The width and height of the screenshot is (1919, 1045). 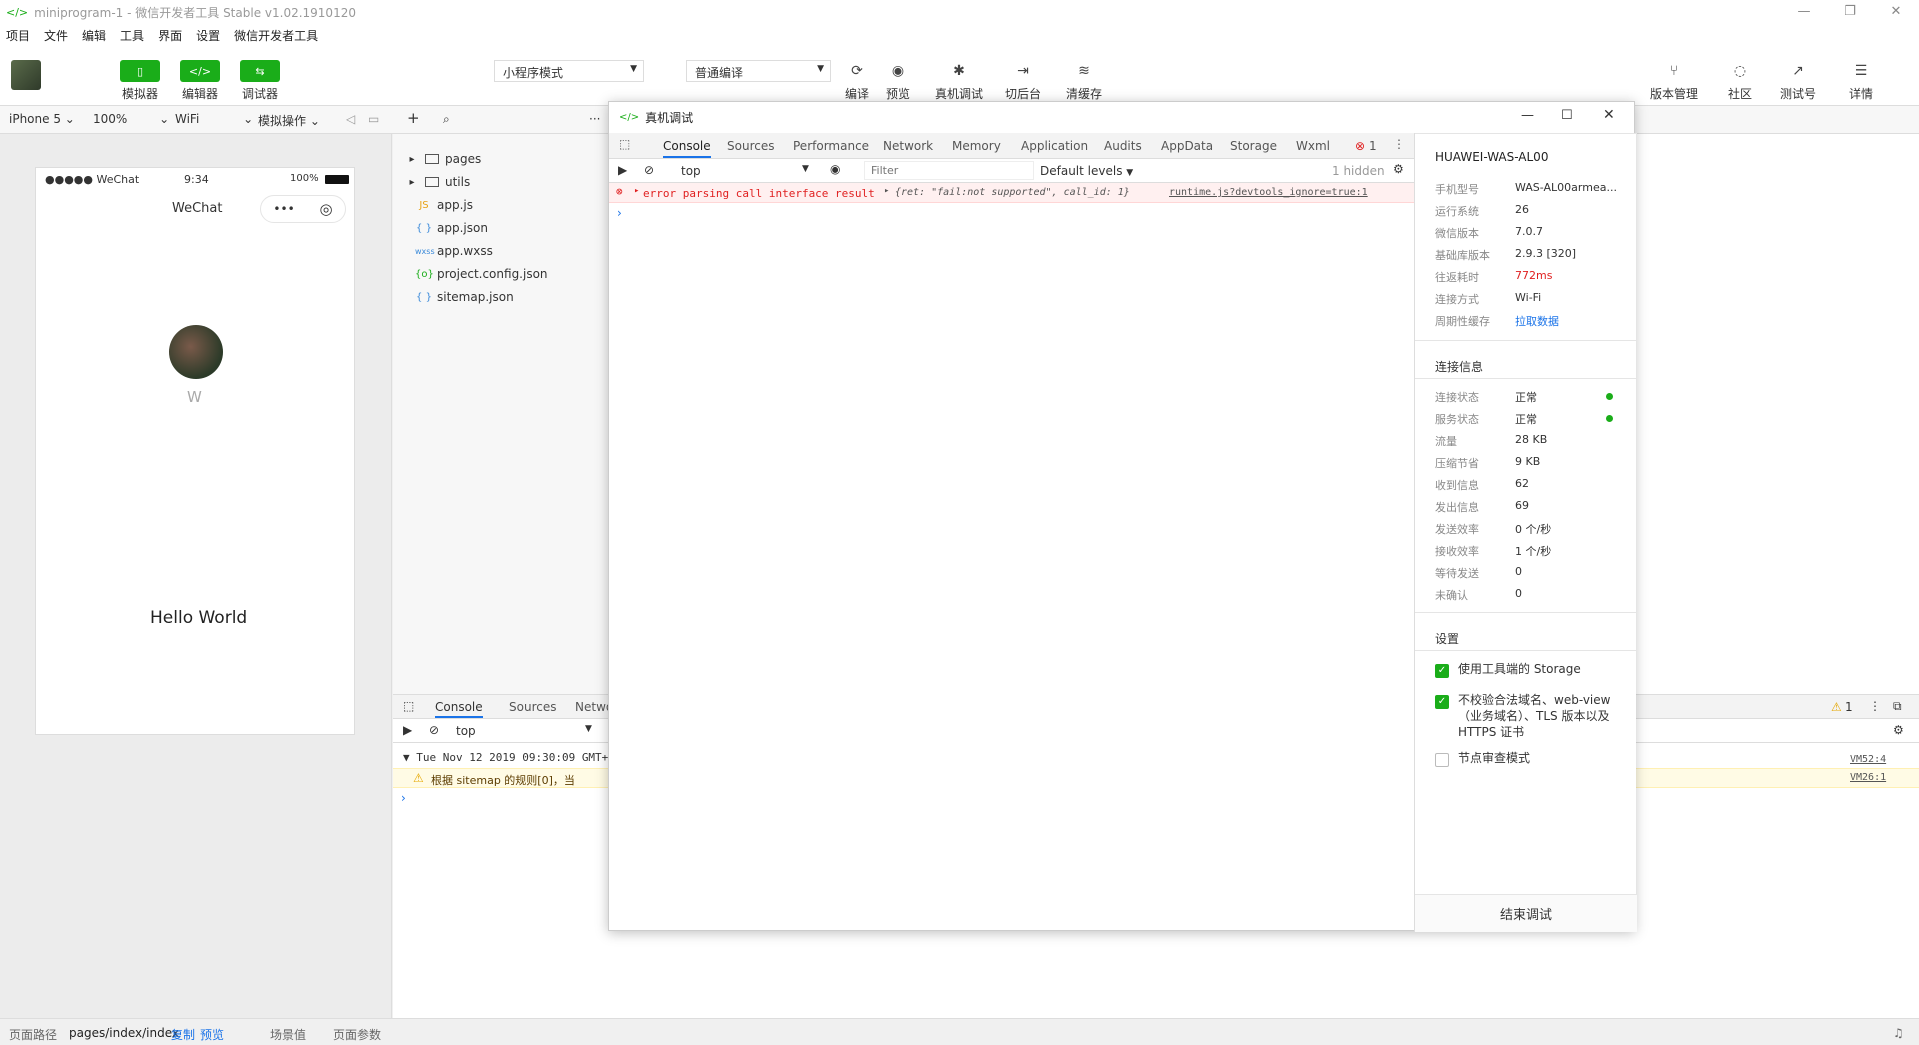 What do you see at coordinates (1538, 758) in the screenshot?
I see `node-inspect-label: 节点审查模式` at bounding box center [1538, 758].